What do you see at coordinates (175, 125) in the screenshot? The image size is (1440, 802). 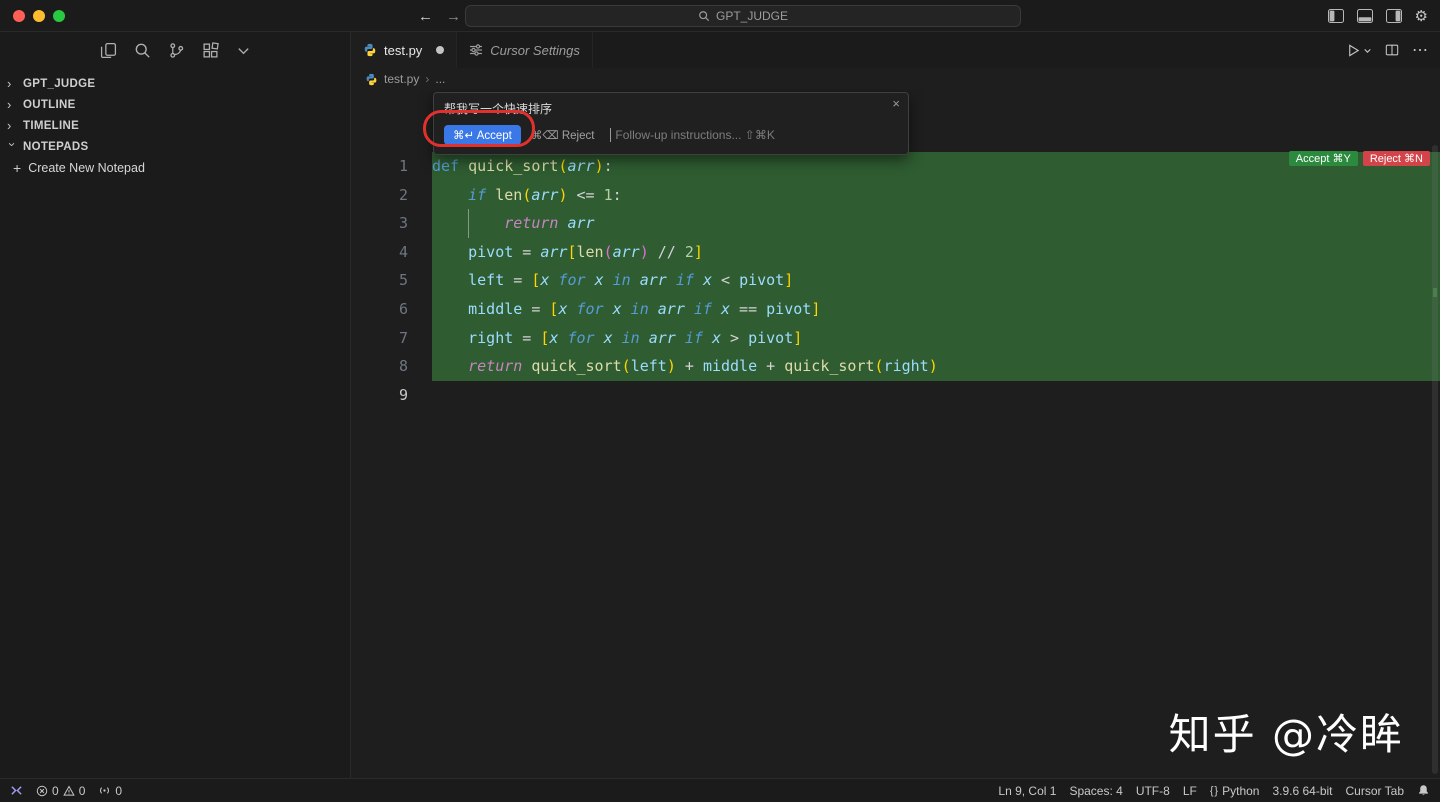 I see `sidebar-item-timeline: › TIMELINE` at bounding box center [175, 125].